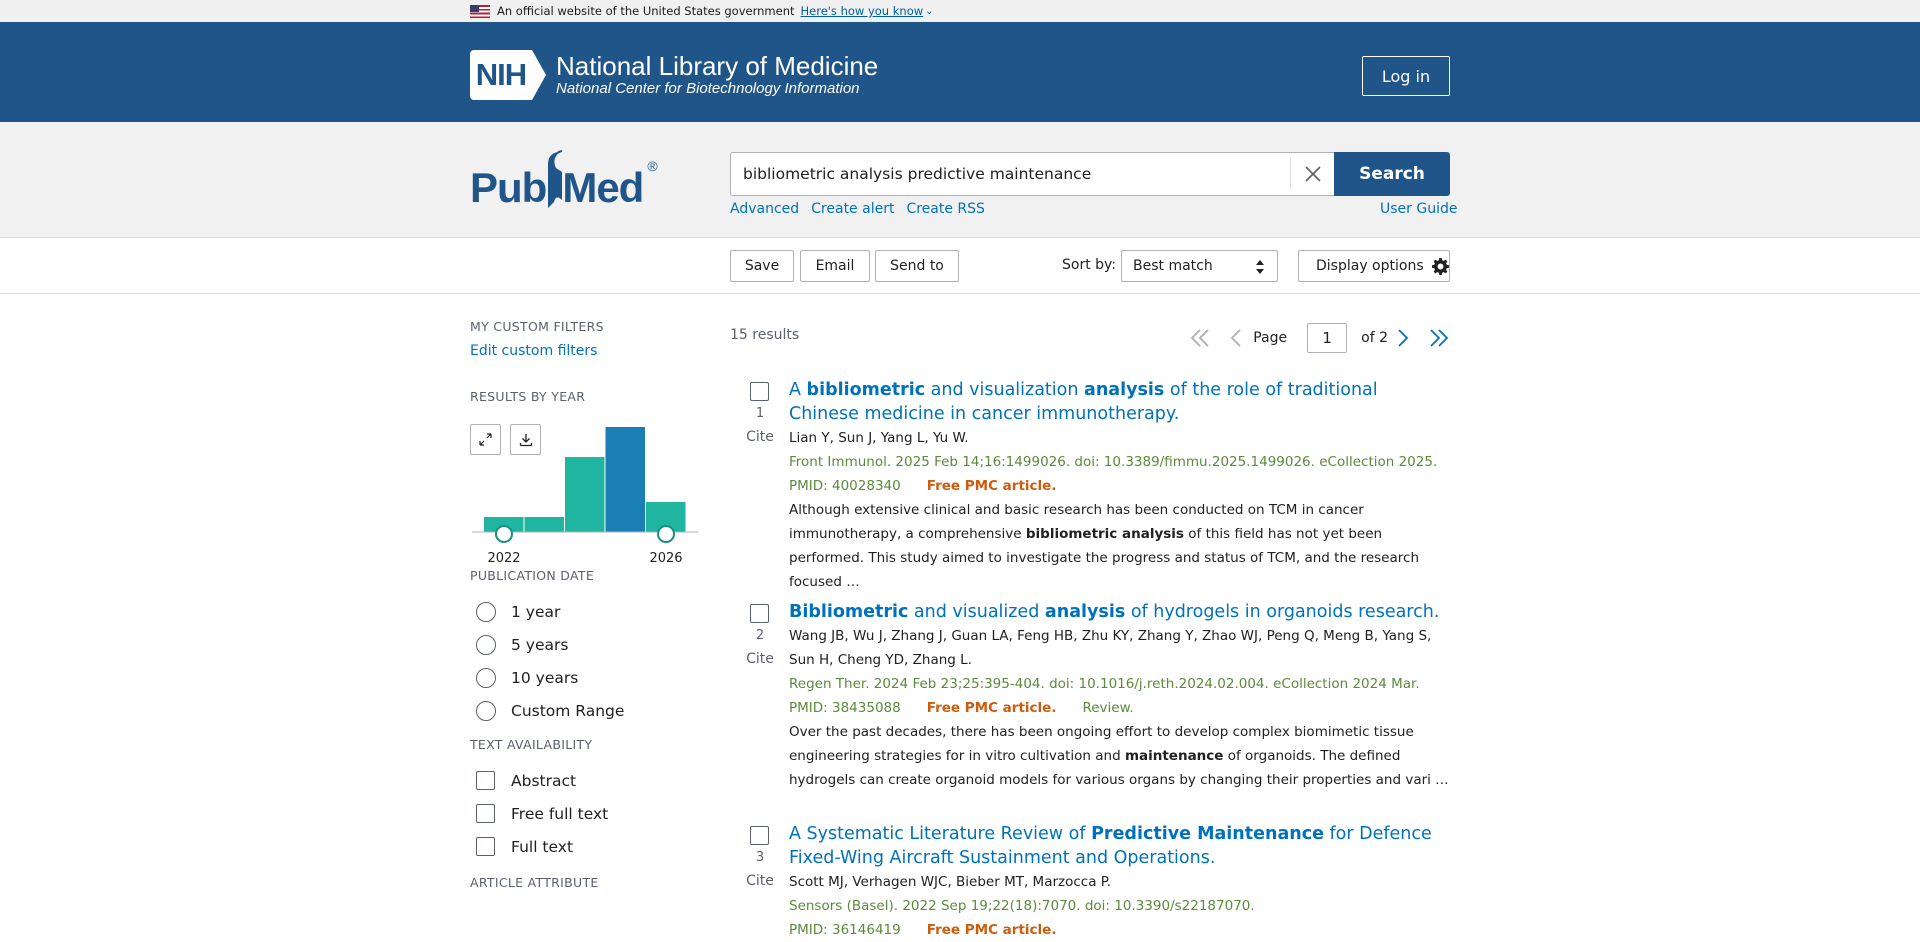 This screenshot has height=942, width=1920. I want to click on create-alert-link: Create alert, so click(852, 209).